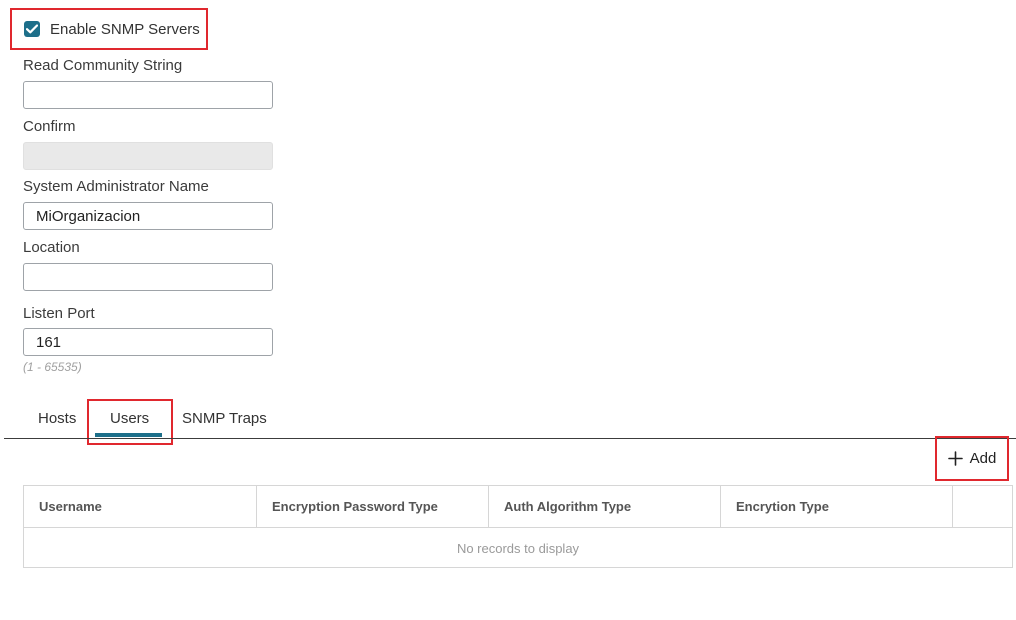 Image resolution: width=1016 pixels, height=620 pixels. Describe the element at coordinates (128, 435) in the screenshot. I see `active-tab-indicator` at that location.